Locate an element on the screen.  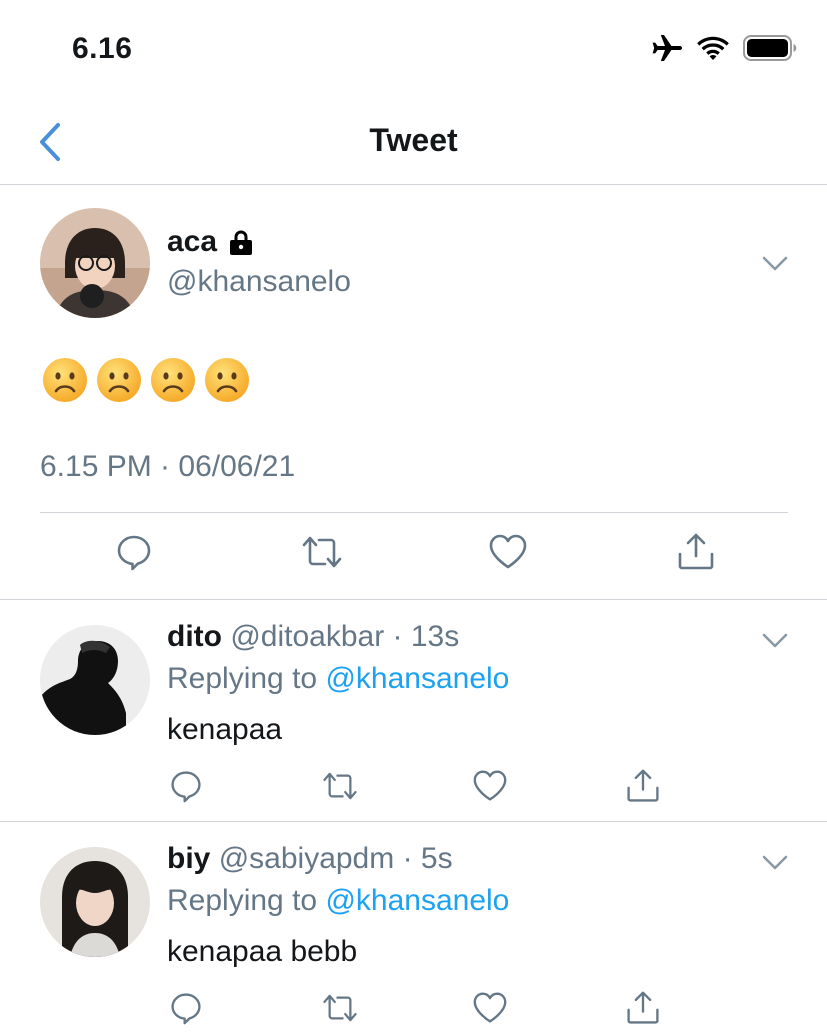
page-title: Tweet is located at coordinates (413, 140).